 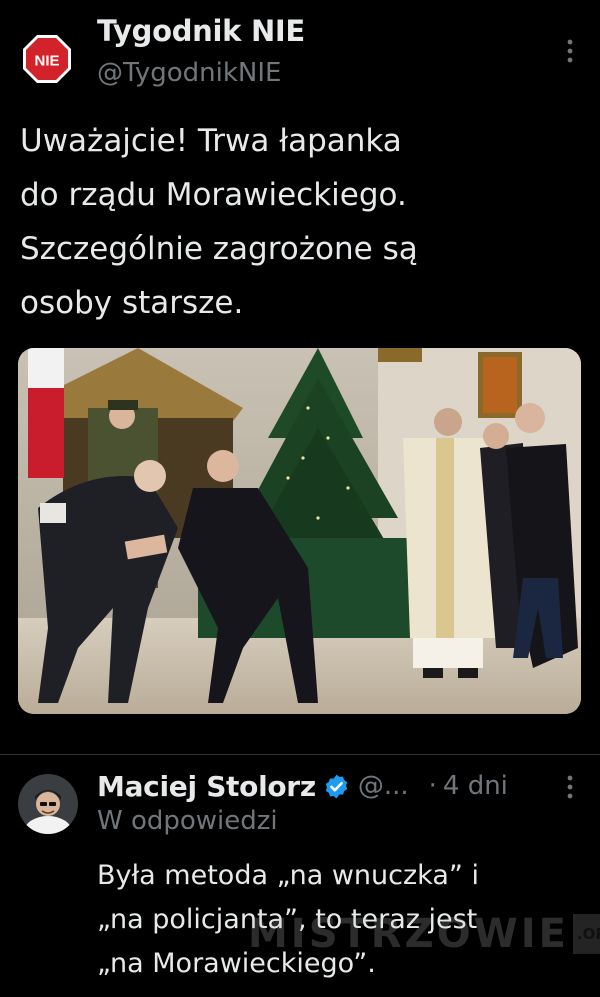 I want to click on reply-timestamp: 4 dni, so click(x=475, y=786).